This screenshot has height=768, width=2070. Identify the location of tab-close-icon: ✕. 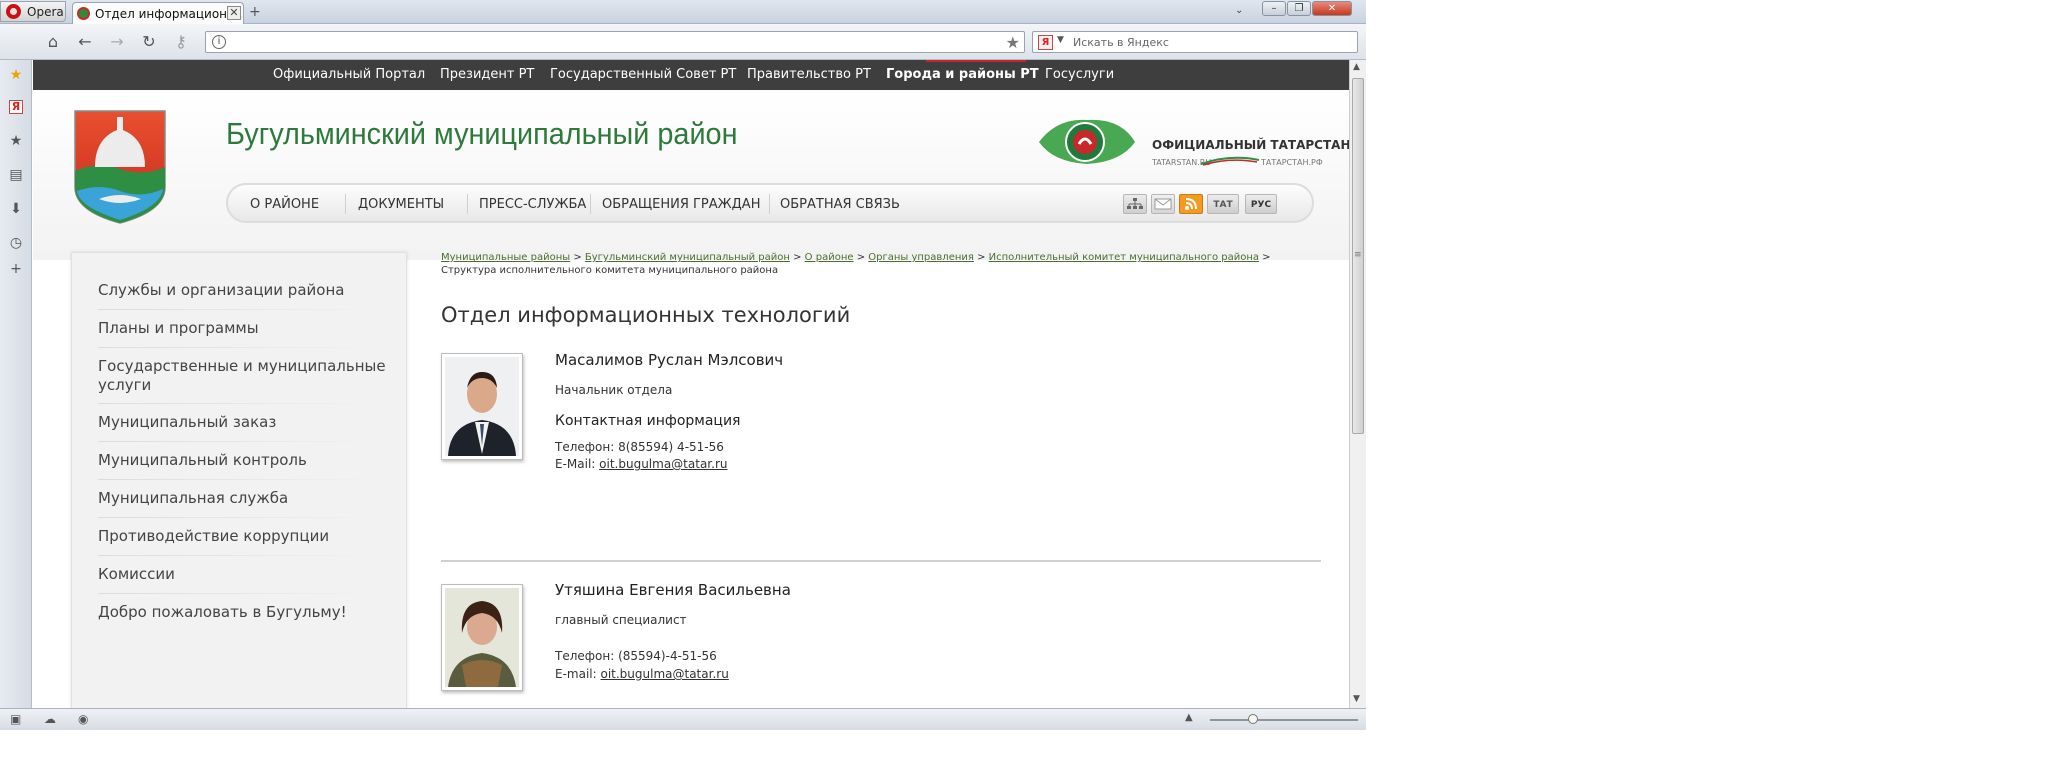
(234, 13).